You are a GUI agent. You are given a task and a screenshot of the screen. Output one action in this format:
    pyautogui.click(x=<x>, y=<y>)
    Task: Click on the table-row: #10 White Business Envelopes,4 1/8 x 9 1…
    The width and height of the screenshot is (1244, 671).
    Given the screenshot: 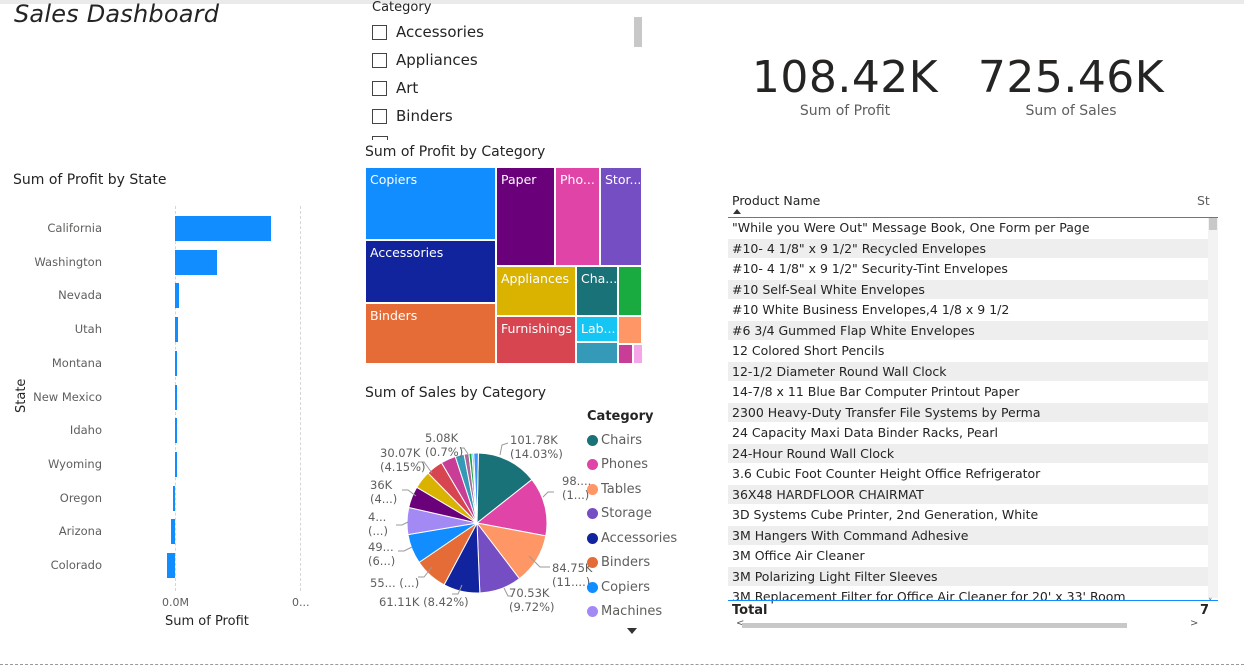 What is the action you would take?
    pyautogui.click(x=968, y=310)
    